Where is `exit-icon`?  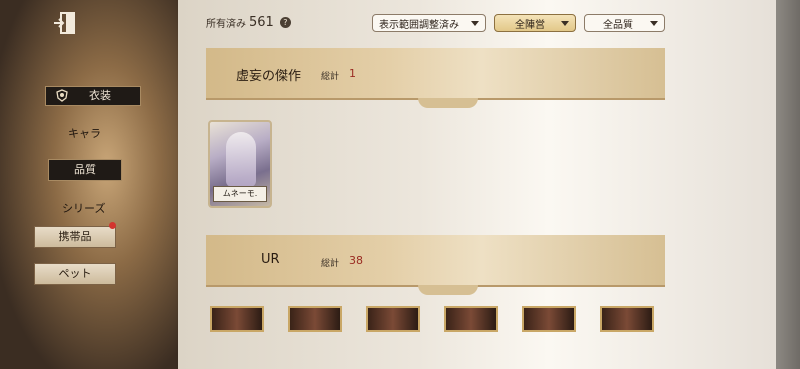
exit-icon is located at coordinates (65, 23).